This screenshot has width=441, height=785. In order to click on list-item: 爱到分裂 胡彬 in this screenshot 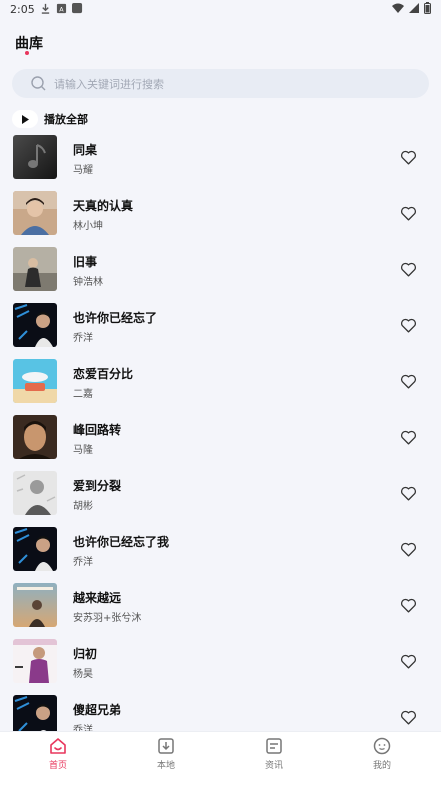, I will do `click(220, 499)`.